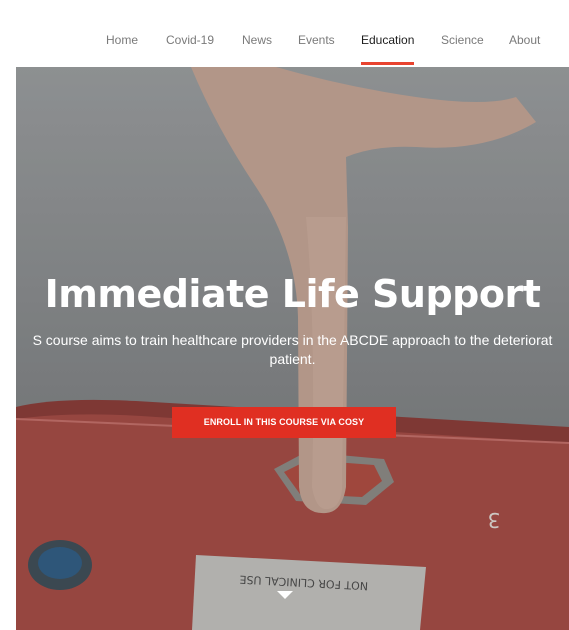 This screenshot has height=630, width=569. What do you see at coordinates (292, 294) in the screenshot?
I see `hero-title: Immediate Life Support` at bounding box center [292, 294].